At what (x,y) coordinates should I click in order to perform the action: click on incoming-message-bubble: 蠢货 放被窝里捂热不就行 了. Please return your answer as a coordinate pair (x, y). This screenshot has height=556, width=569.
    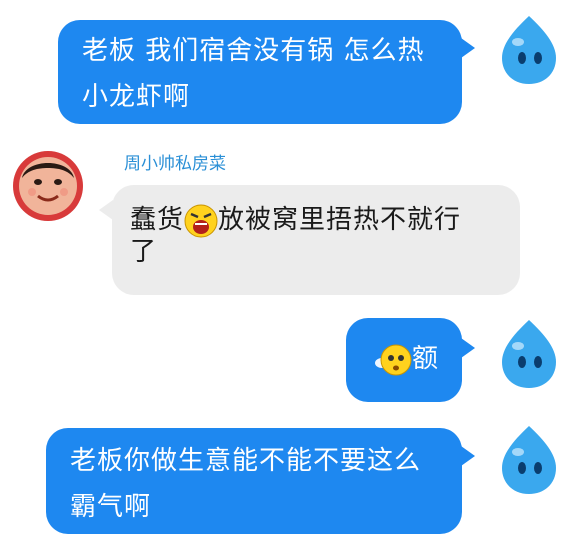
    Looking at the image, I should click on (316, 240).